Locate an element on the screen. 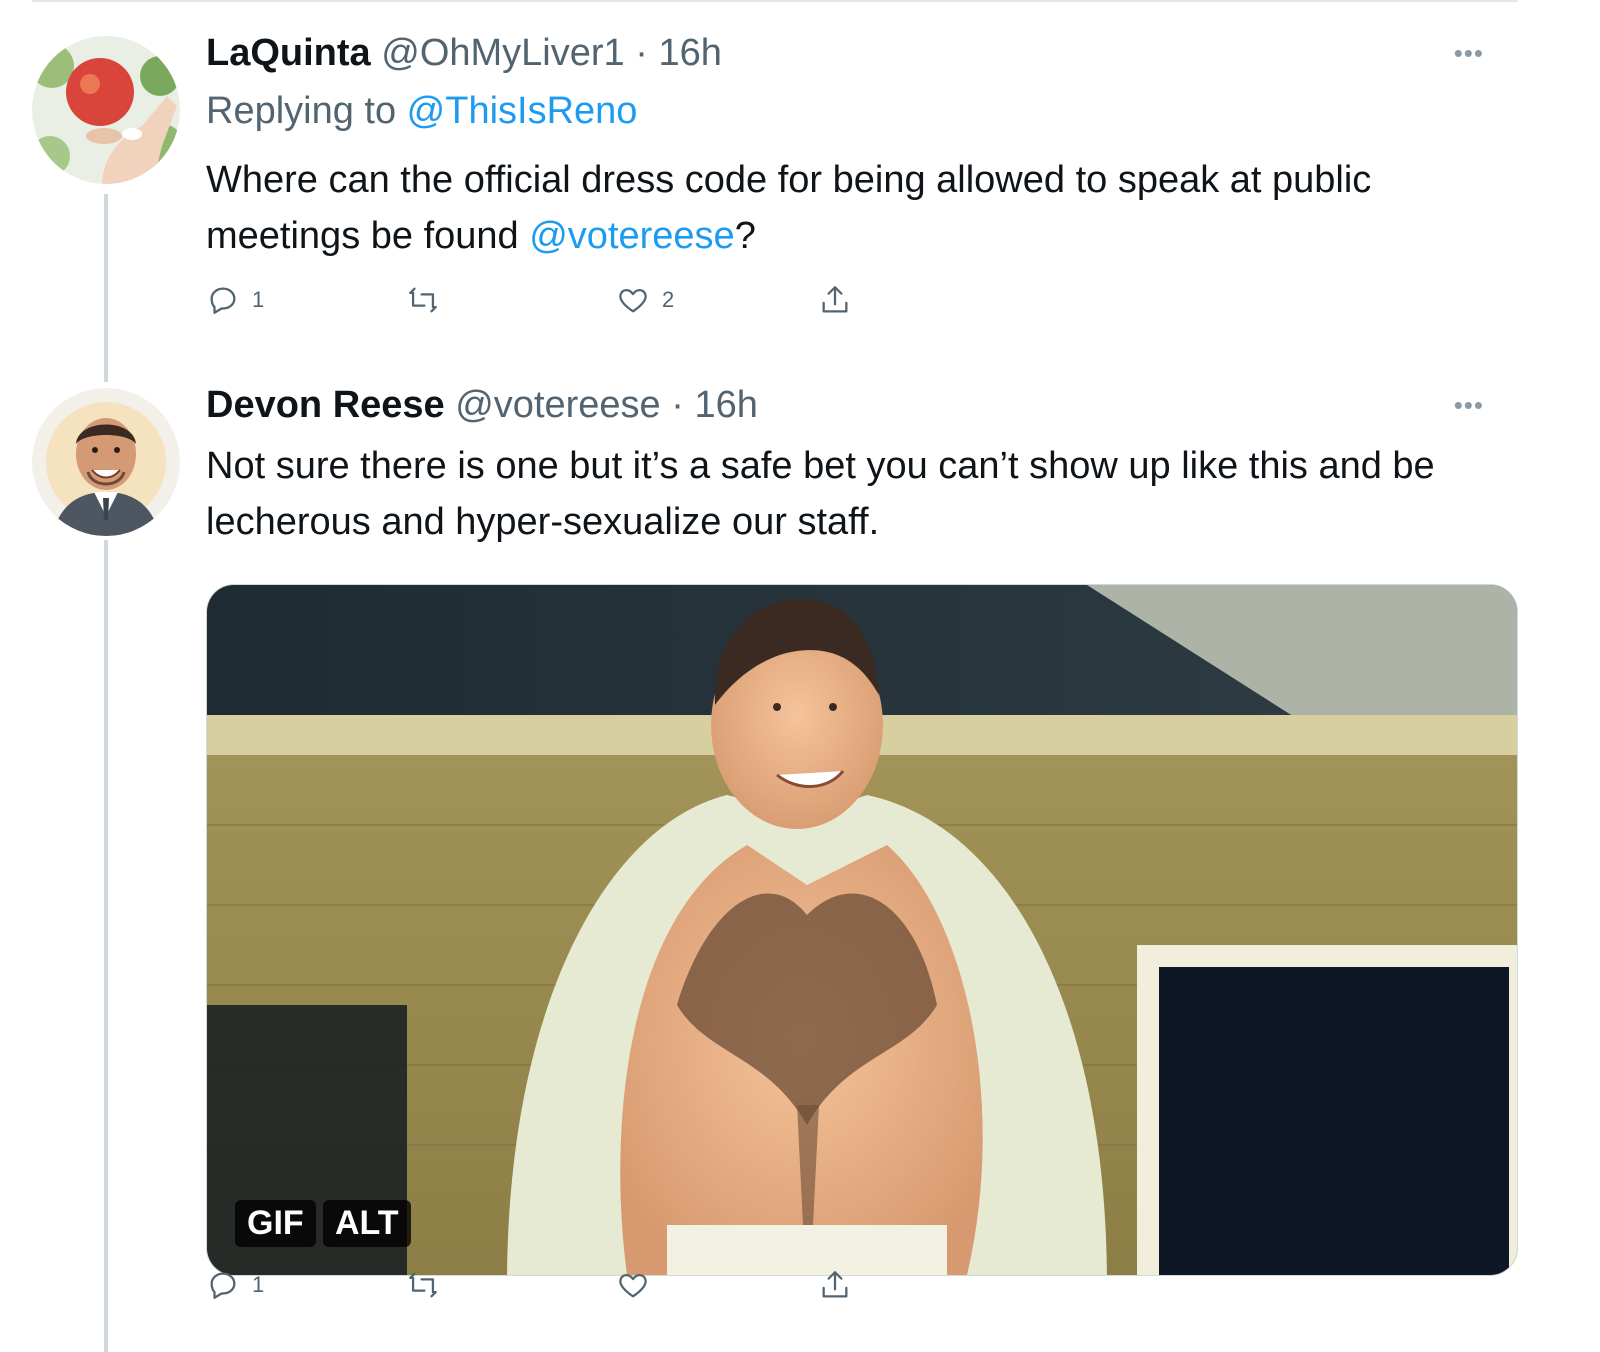 The width and height of the screenshot is (1600, 1352). tweet-header: Devon Reese @votereese · 16h is located at coordinates (482, 405).